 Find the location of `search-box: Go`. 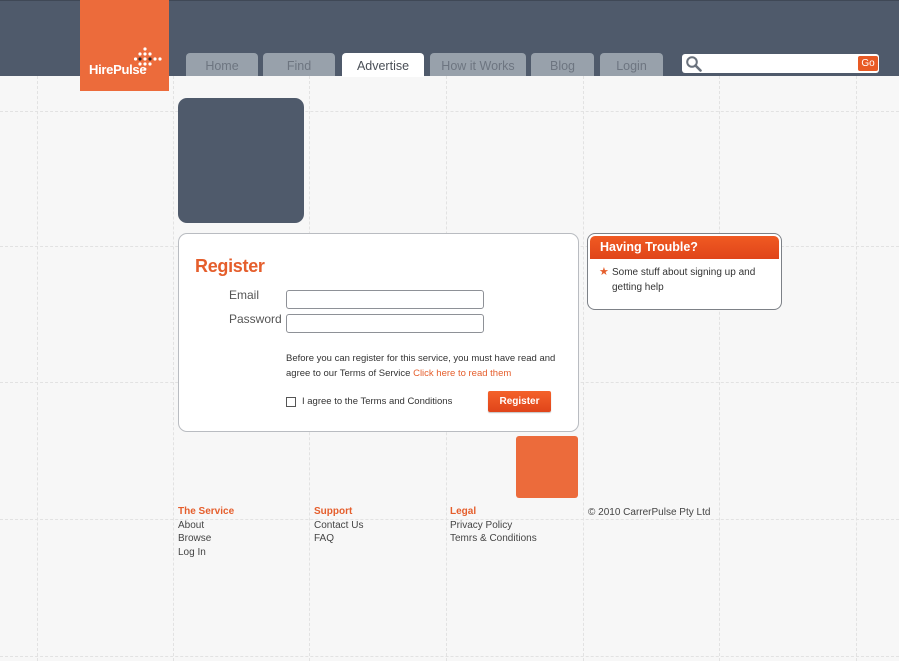

search-box: Go is located at coordinates (780, 63).